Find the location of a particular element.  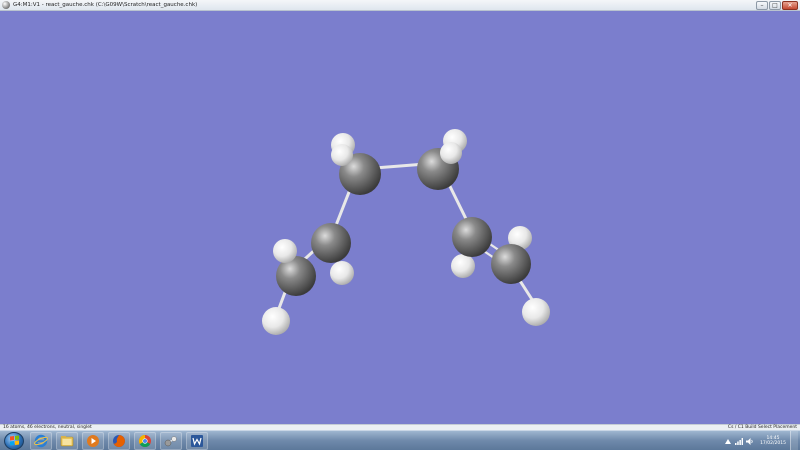

volume-icon is located at coordinates (750, 441).